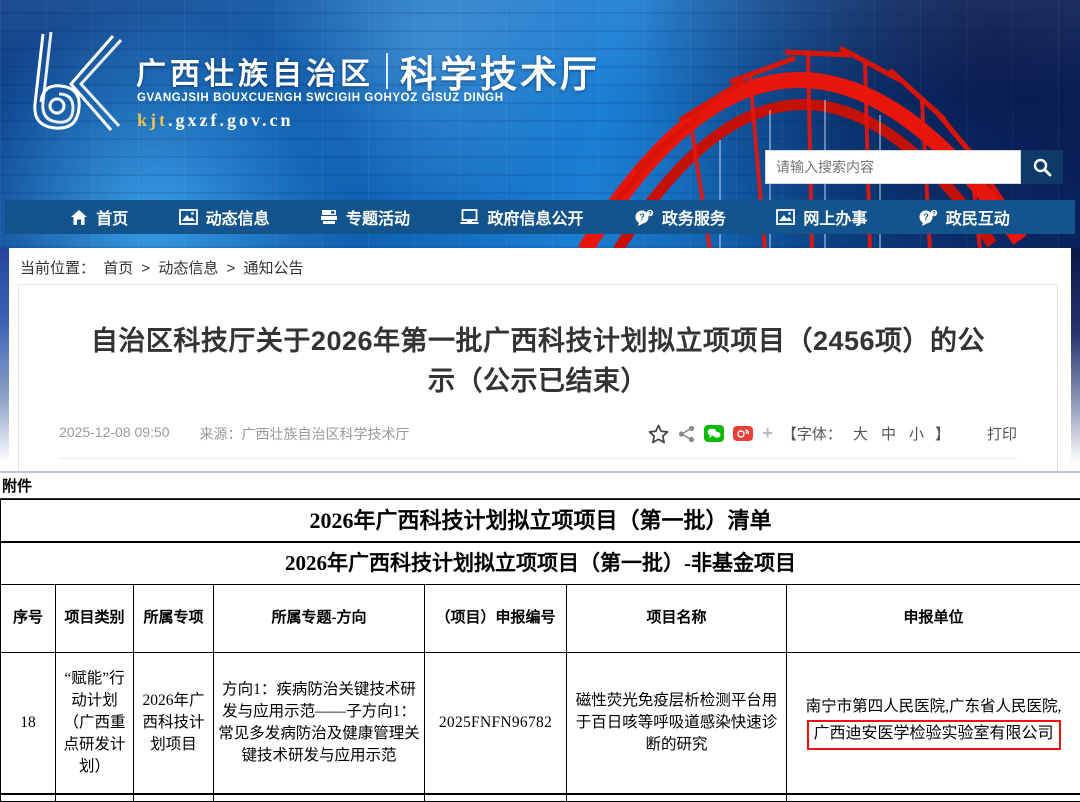  I want to click on nav-item-home: 首页, so click(99, 217).